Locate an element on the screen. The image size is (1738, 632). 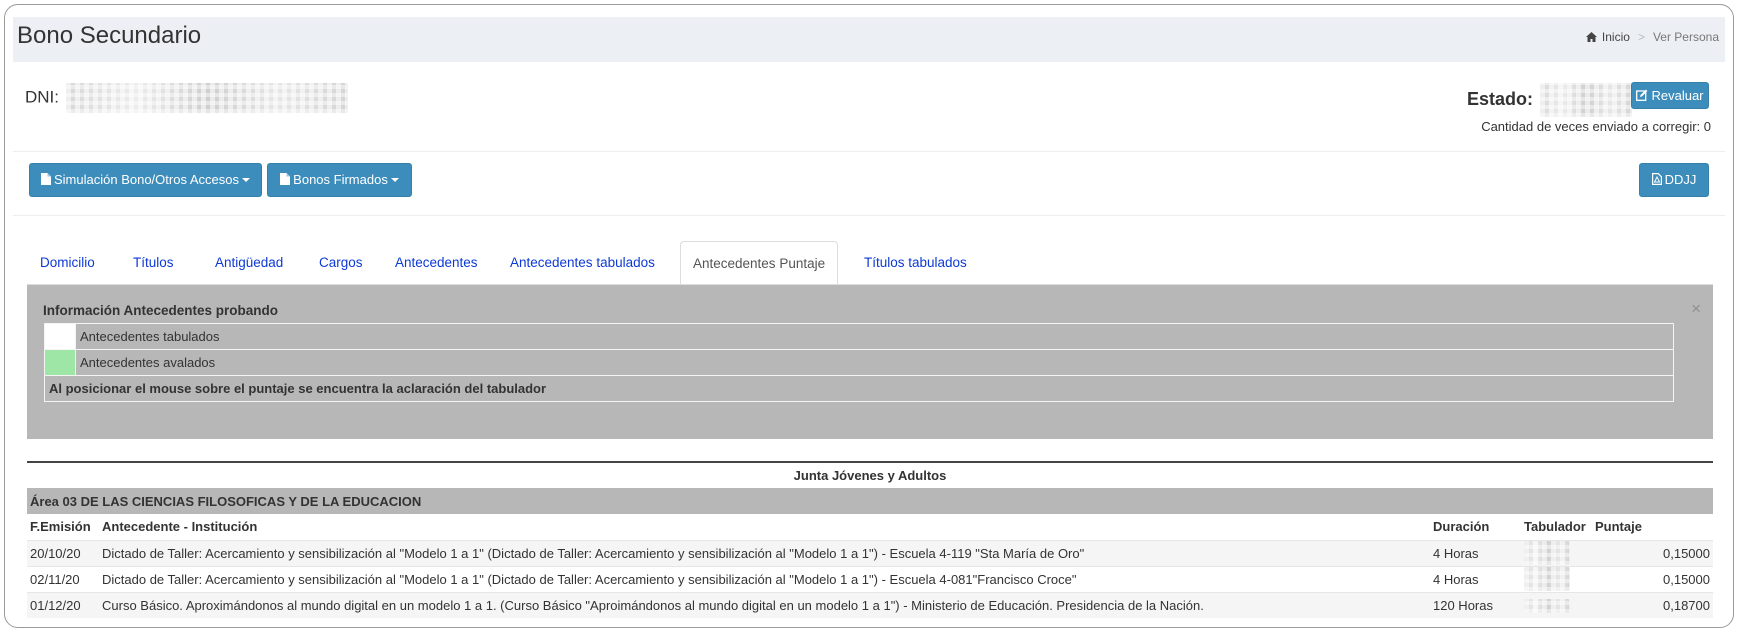
legend-row-avalados: Antecedentes avalados is located at coordinates (859, 362).